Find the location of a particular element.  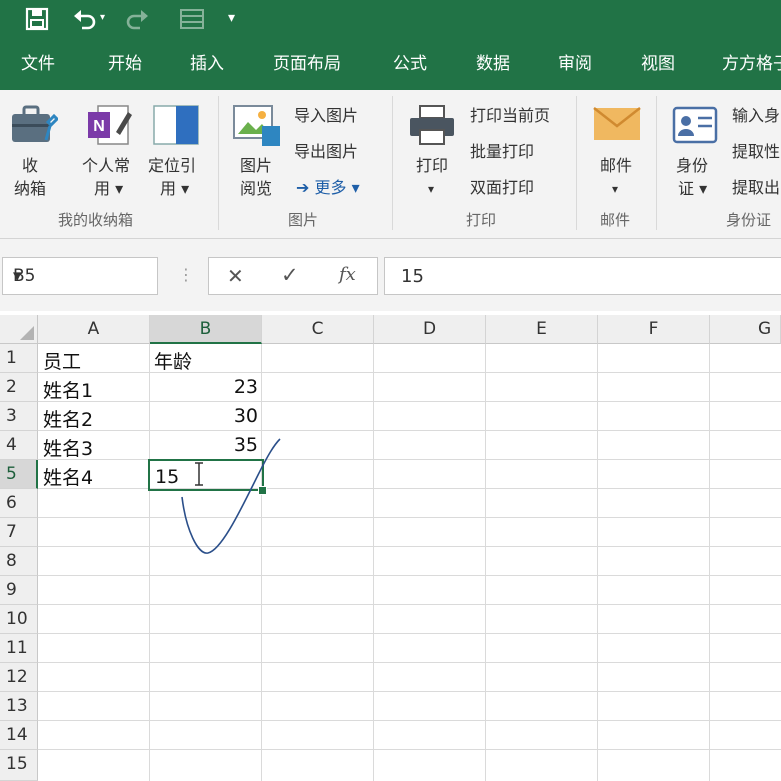

more-picture-button: ➔ 更多 ▾ is located at coordinates (328, 188).